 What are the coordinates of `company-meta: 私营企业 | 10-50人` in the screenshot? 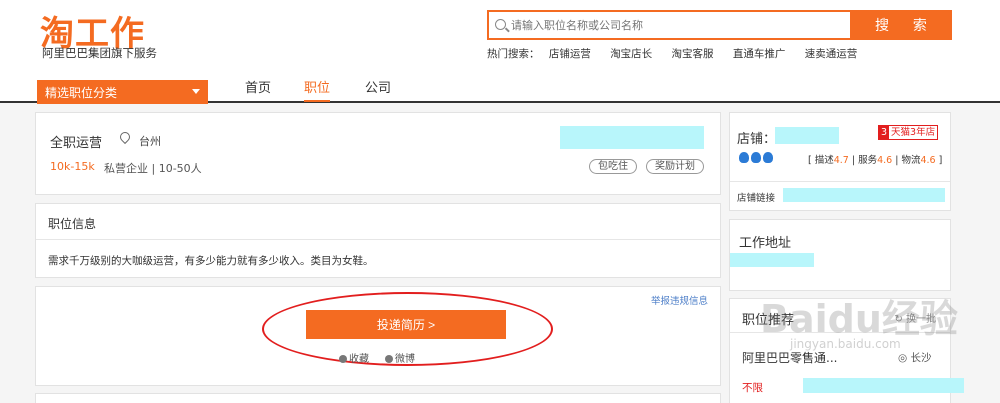 It's located at (153, 168).